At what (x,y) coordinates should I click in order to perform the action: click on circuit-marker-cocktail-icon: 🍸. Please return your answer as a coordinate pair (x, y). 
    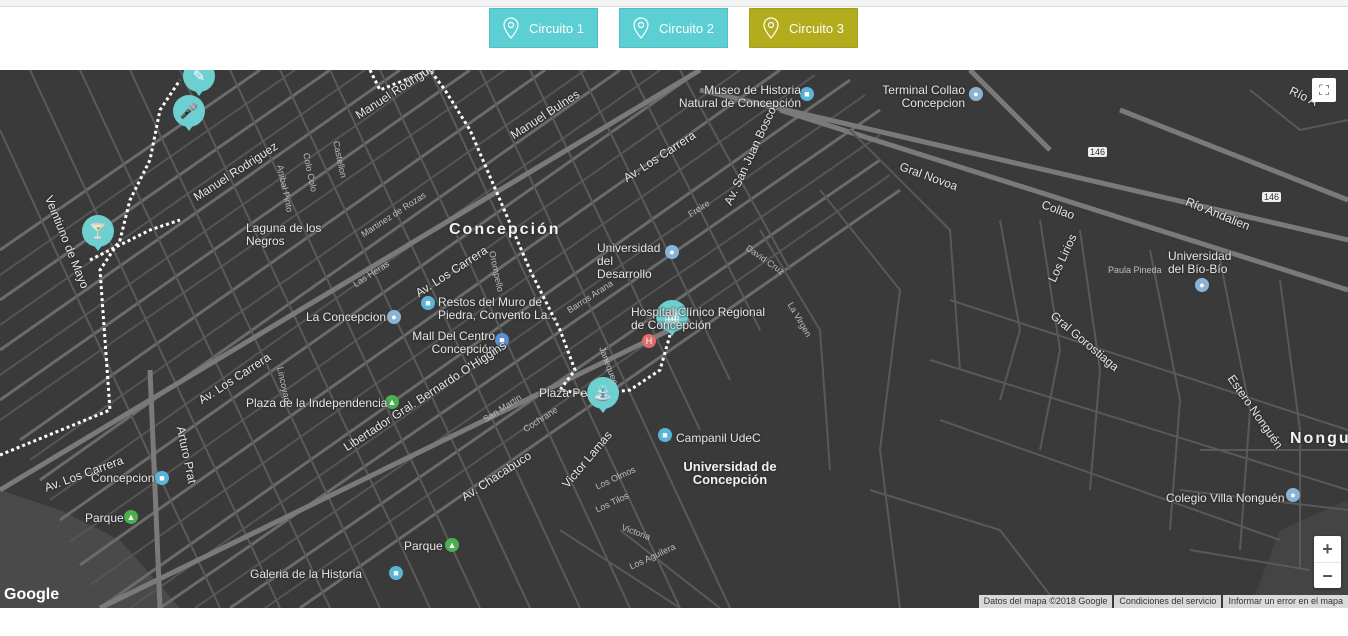
    Looking at the image, I should click on (98, 233).